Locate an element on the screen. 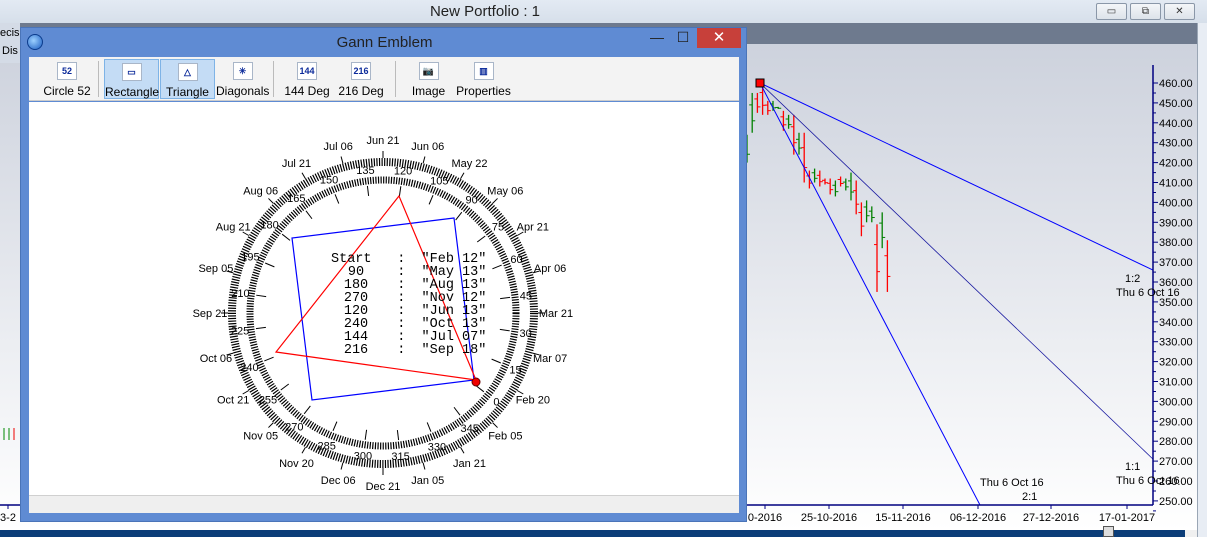  y-tick-label: 370.00 is located at coordinates (1176, 263).